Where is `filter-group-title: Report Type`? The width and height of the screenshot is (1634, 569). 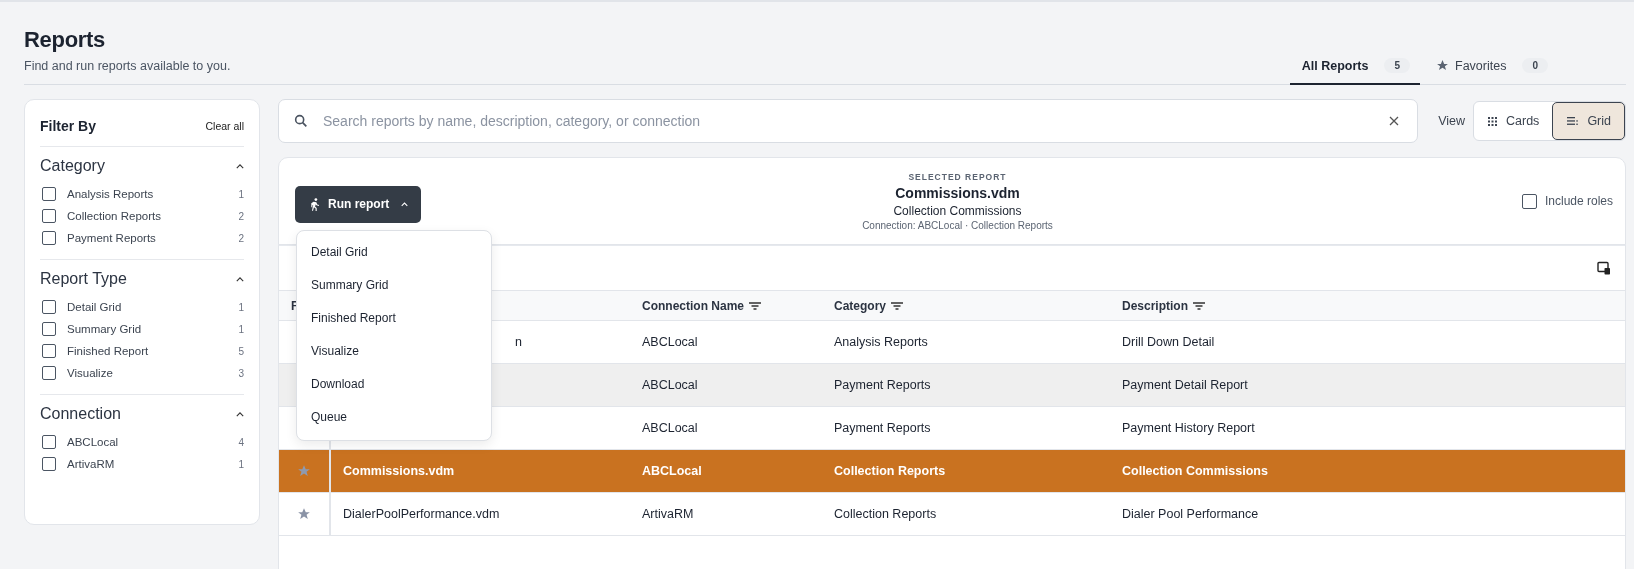
filter-group-title: Report Type is located at coordinates (83, 279).